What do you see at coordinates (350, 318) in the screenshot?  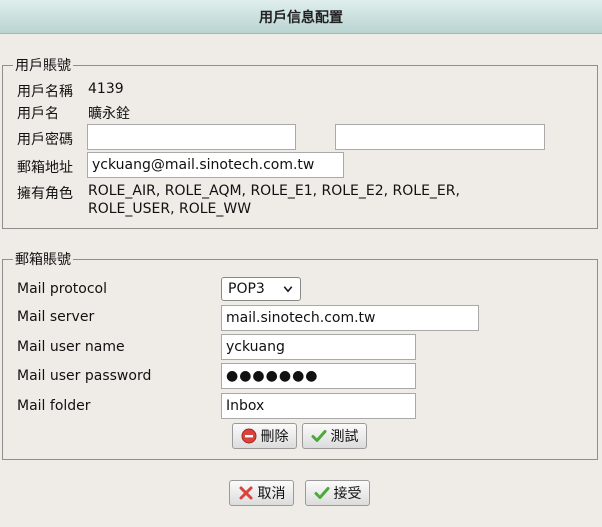 I see `mail-server-input: mail.sinotech.com.tw` at bounding box center [350, 318].